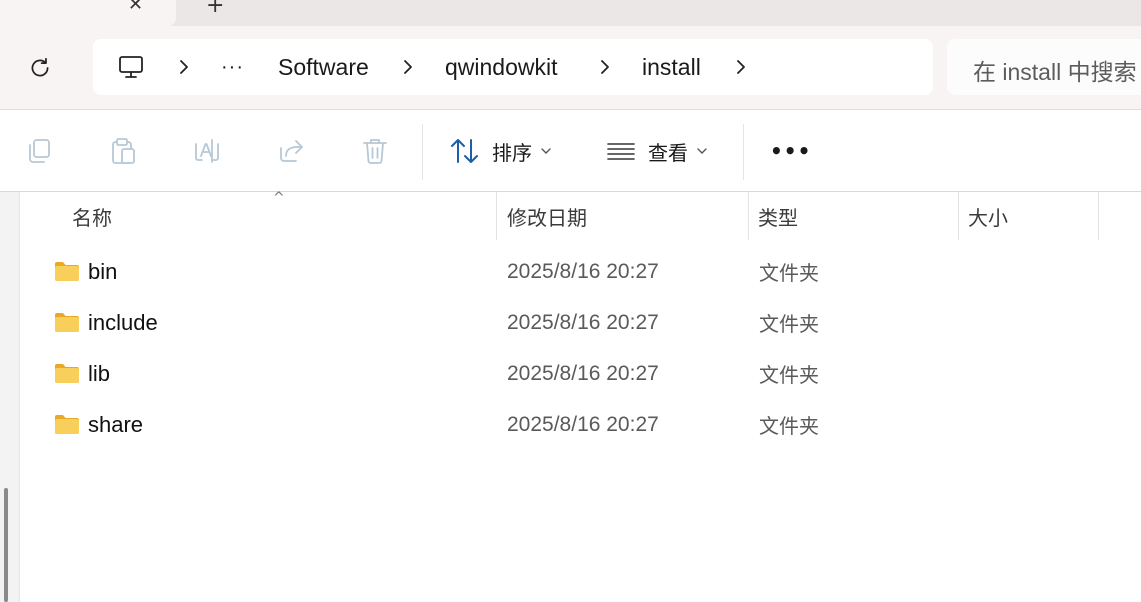 The height and width of the screenshot is (602, 1141). I want to click on rename-icon, so click(207, 151).